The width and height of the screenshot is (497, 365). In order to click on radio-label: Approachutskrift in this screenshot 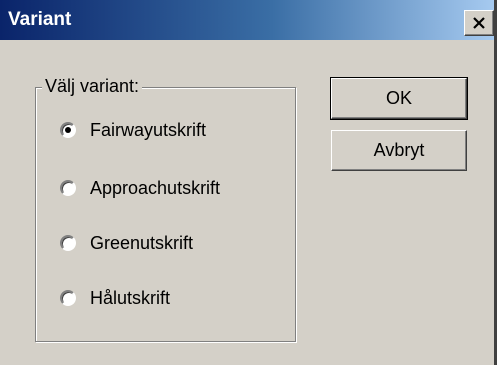, I will do `click(155, 187)`.